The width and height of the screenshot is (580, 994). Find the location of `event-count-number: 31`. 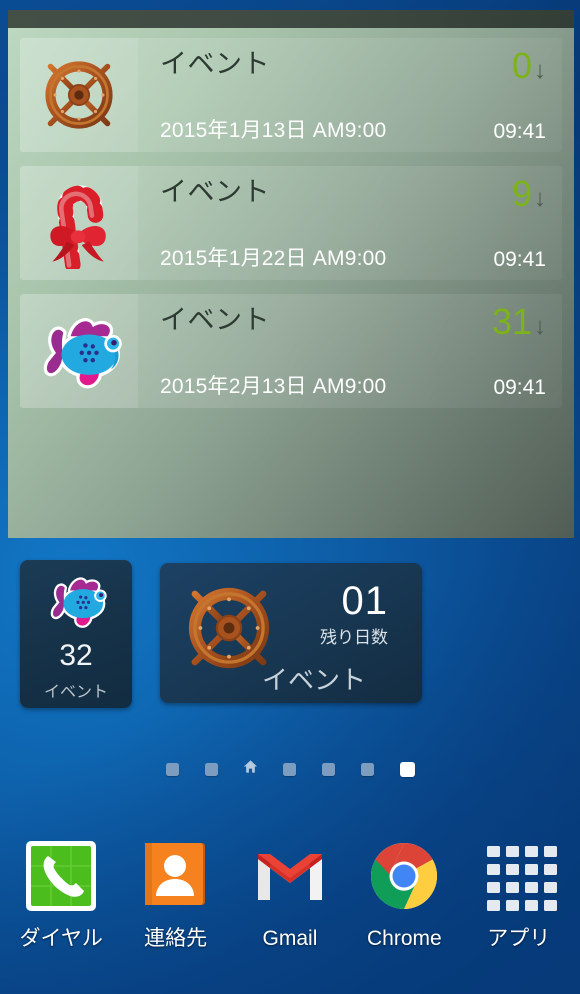

event-count-number: 31 is located at coordinates (511, 321).